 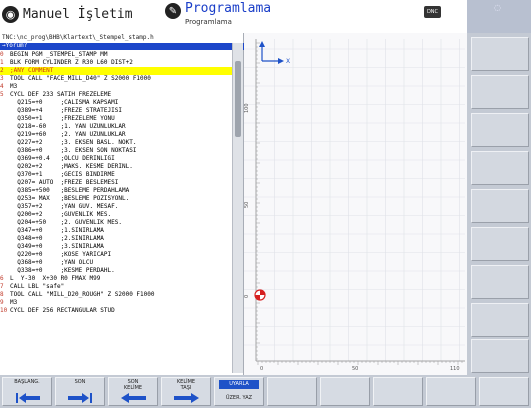 I want to click on code-line: Q385=+500 ;BESLEME PERDAHLAMA, so click(x=116, y=191).